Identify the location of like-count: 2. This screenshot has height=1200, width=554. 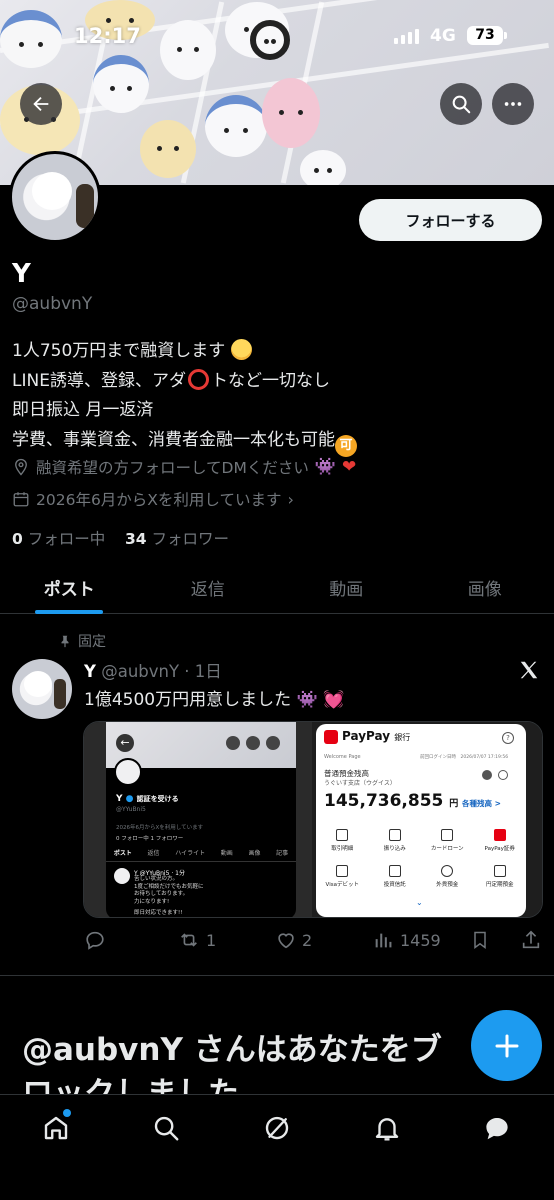
(307, 940).